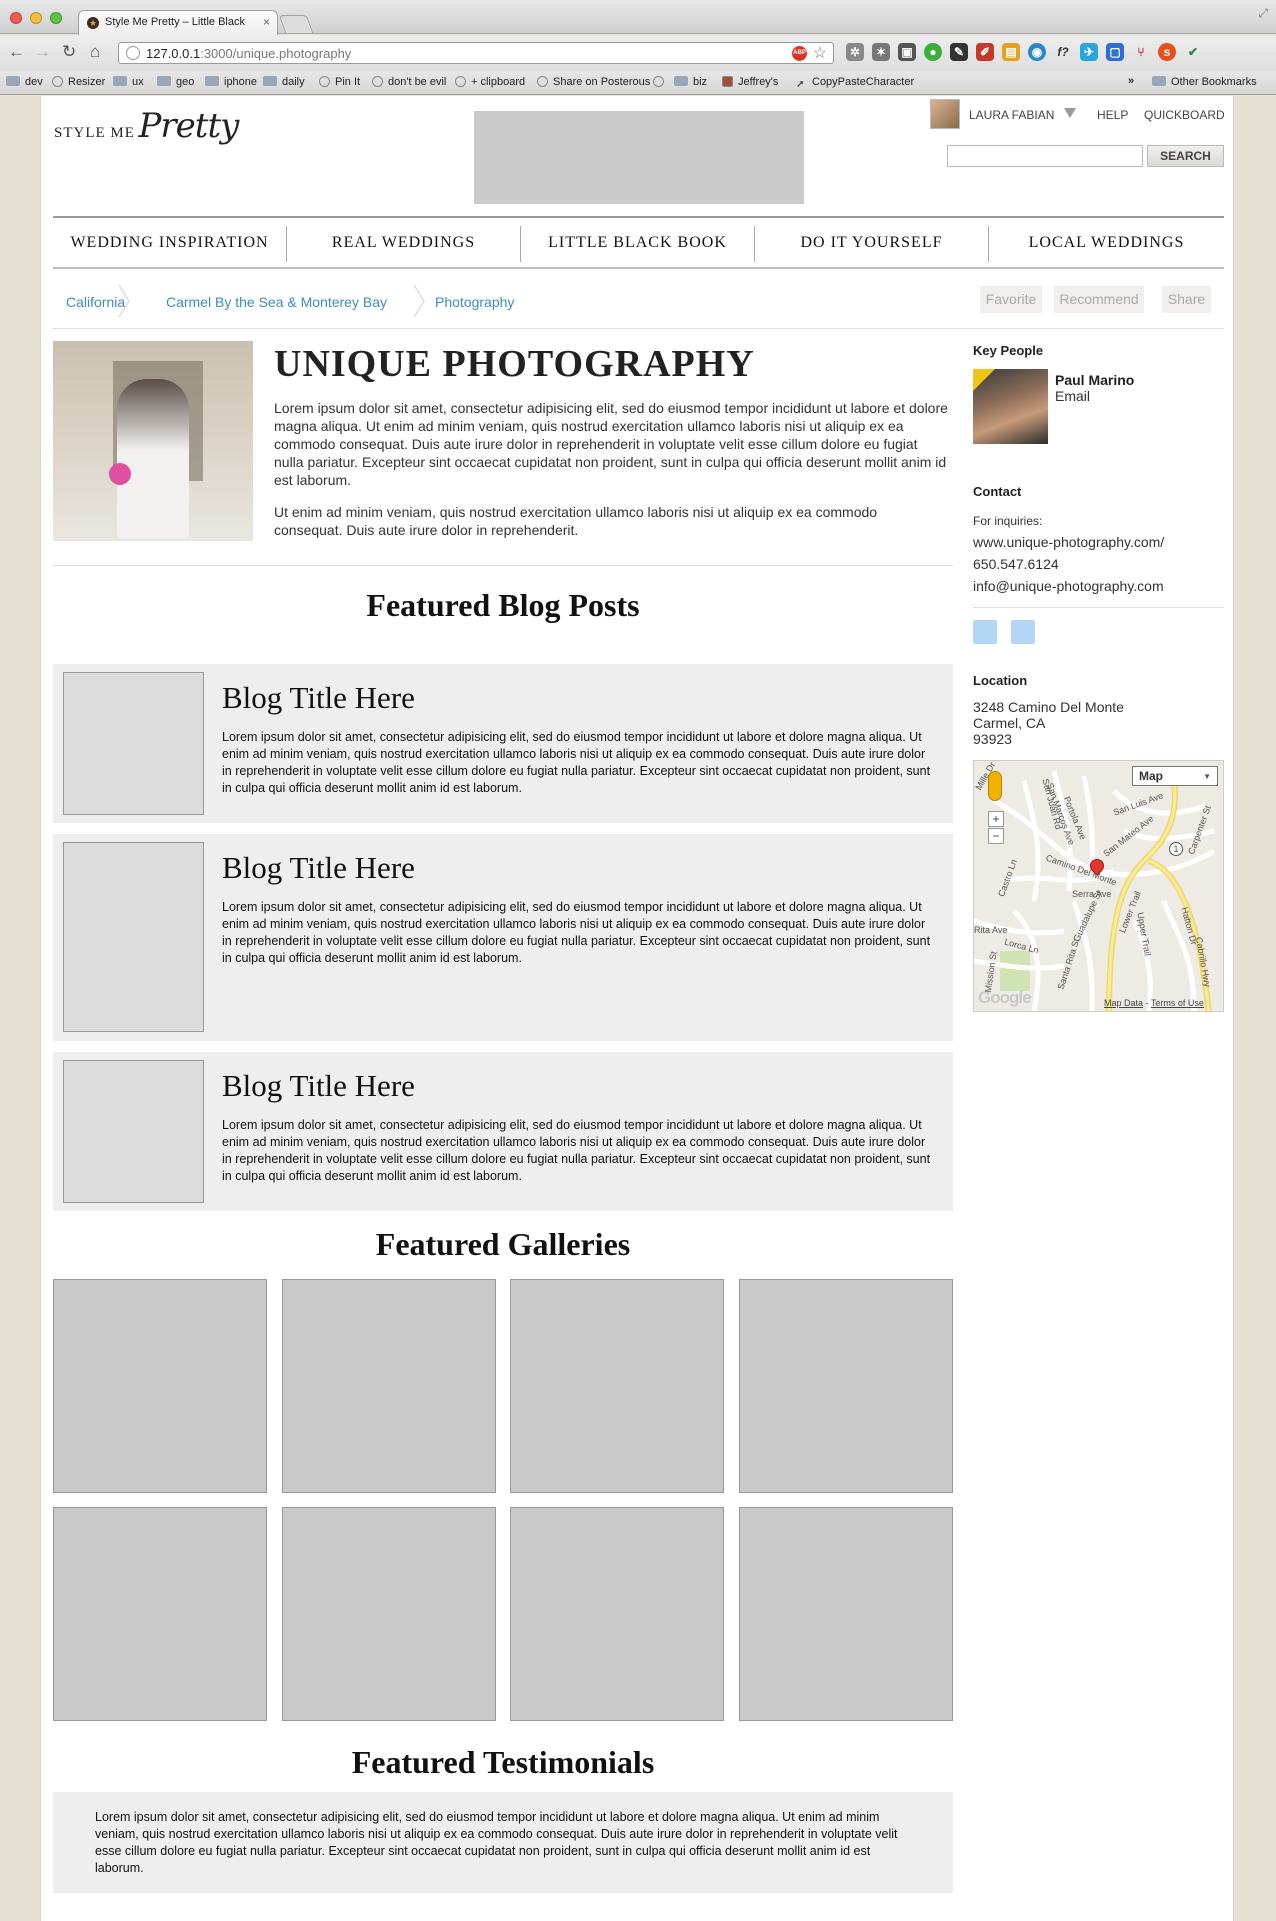 The width and height of the screenshot is (1276, 1921). I want to click on breadcrumb-photography: Photography, so click(474, 302).